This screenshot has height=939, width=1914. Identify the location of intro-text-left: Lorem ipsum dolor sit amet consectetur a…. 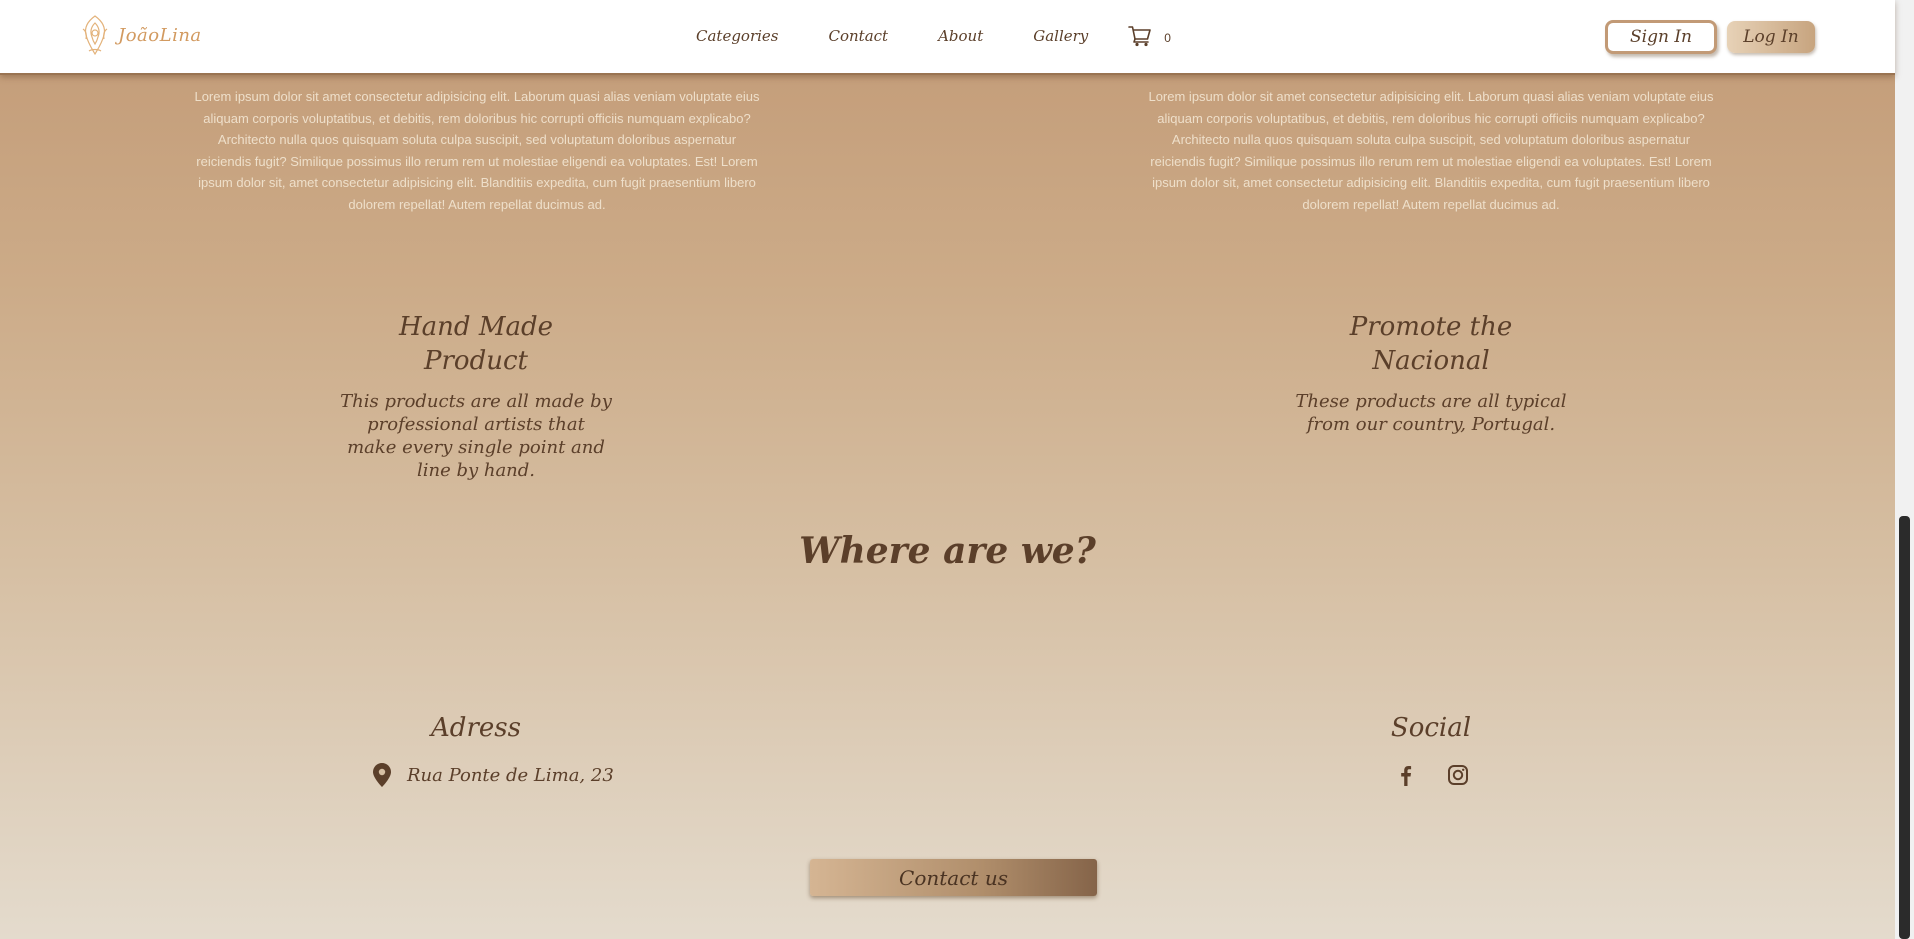
(477, 150).